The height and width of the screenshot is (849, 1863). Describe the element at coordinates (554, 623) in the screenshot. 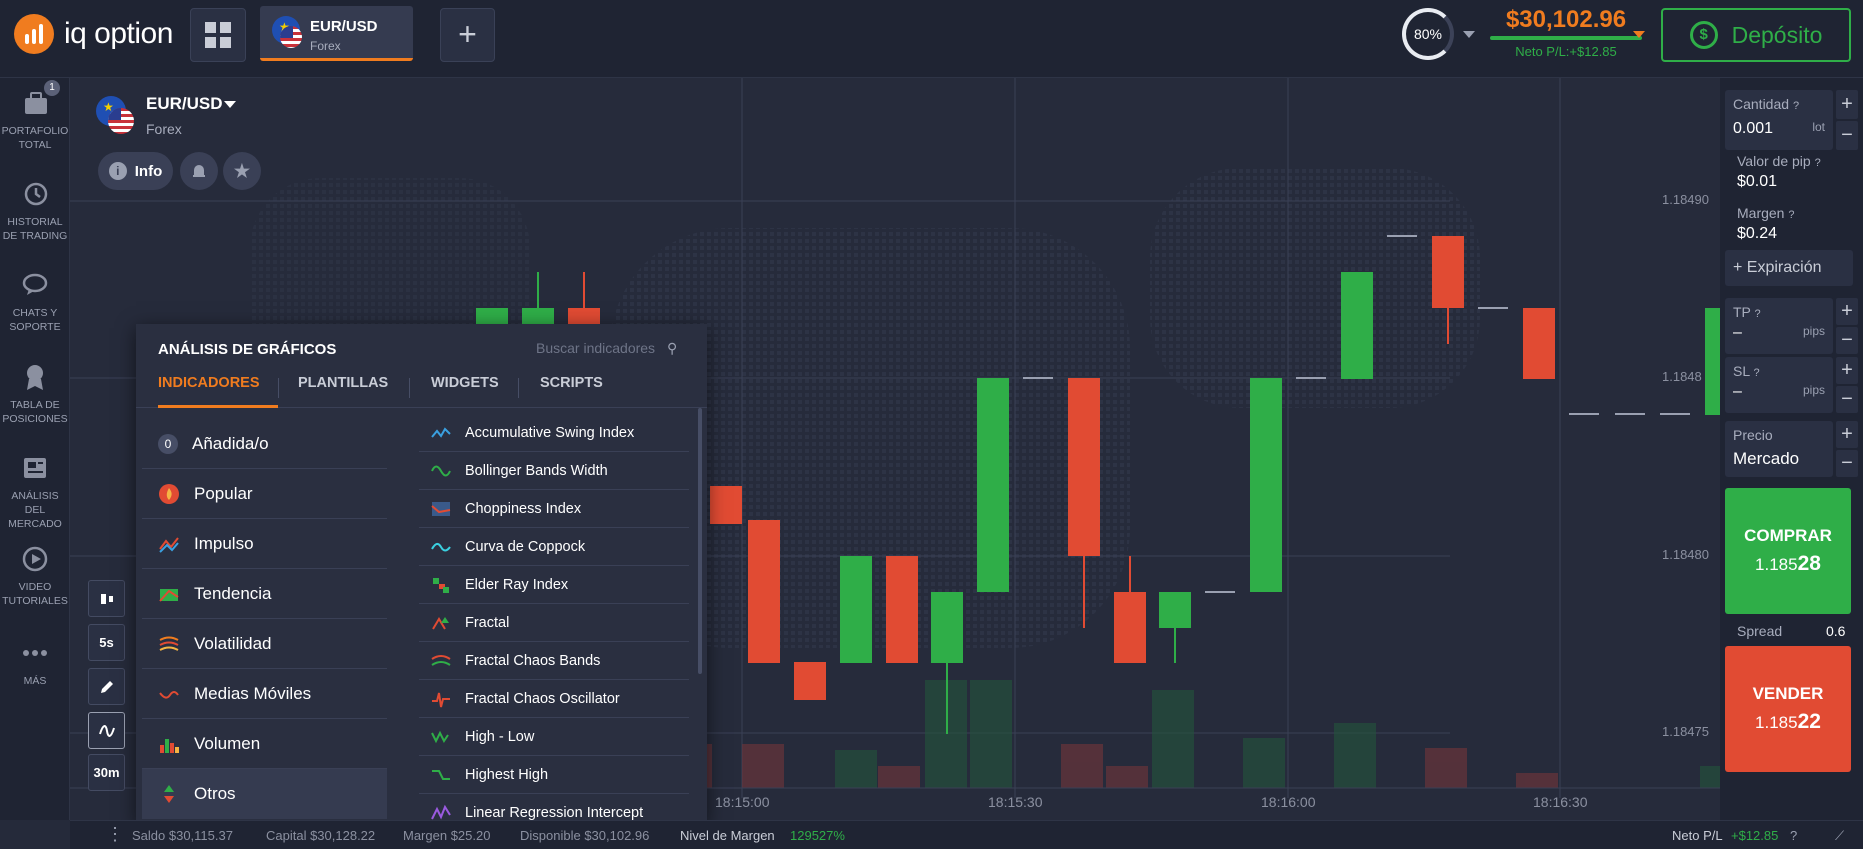

I see `indicator-item: Fractal` at that location.